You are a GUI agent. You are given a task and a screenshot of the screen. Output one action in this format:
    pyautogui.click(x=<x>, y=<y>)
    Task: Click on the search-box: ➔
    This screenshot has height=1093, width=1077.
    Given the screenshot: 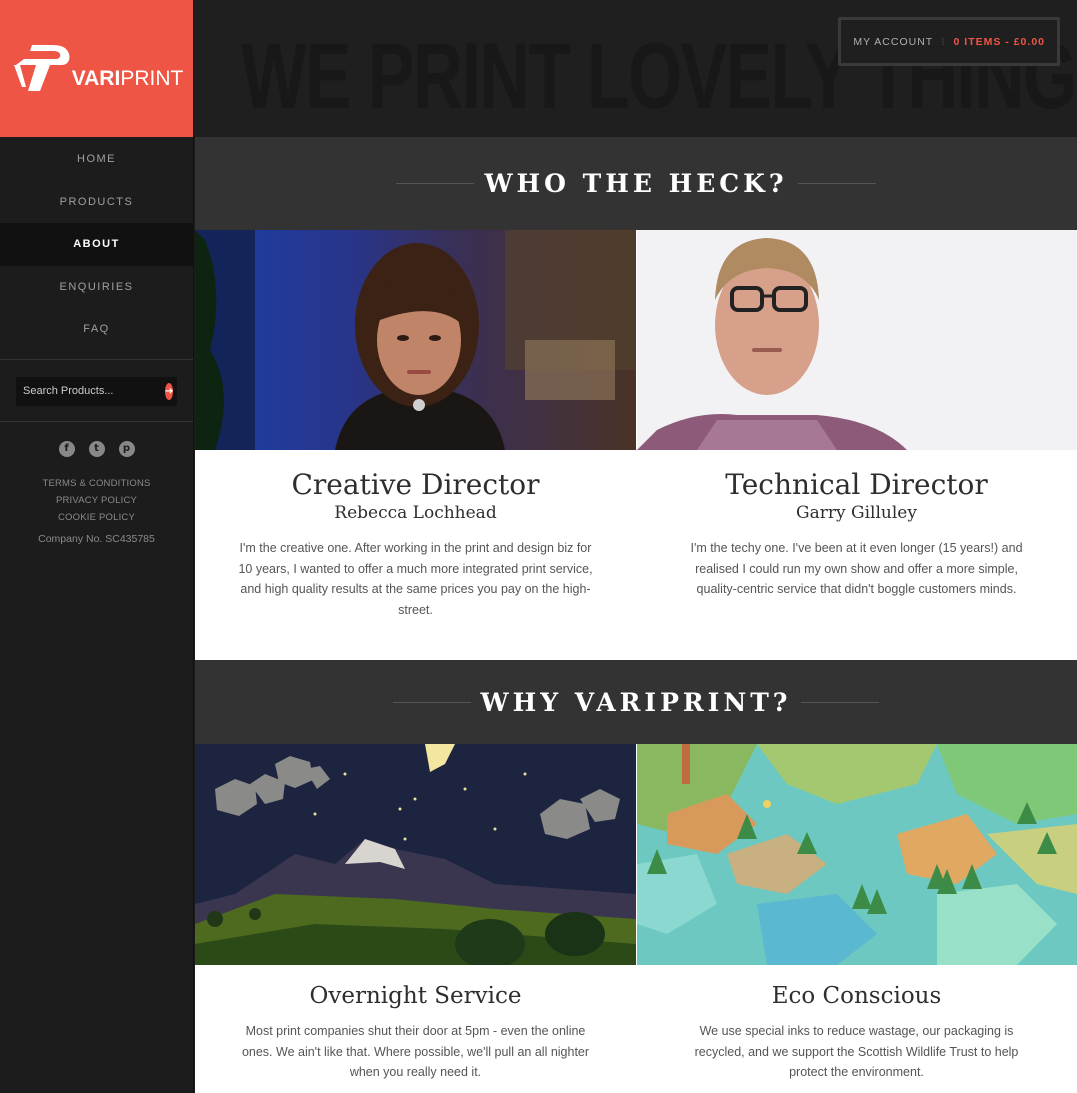 What is the action you would take?
    pyautogui.click(x=96, y=391)
    